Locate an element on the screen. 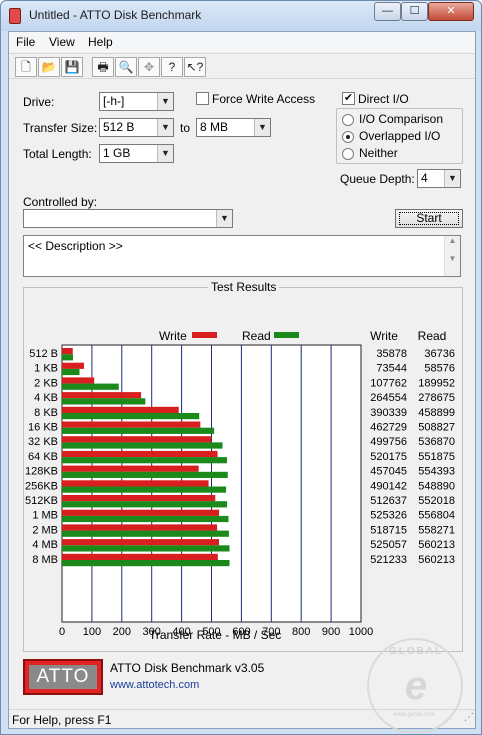 The image size is (482, 735). read-value: 556804 is located at coordinates (436, 516).